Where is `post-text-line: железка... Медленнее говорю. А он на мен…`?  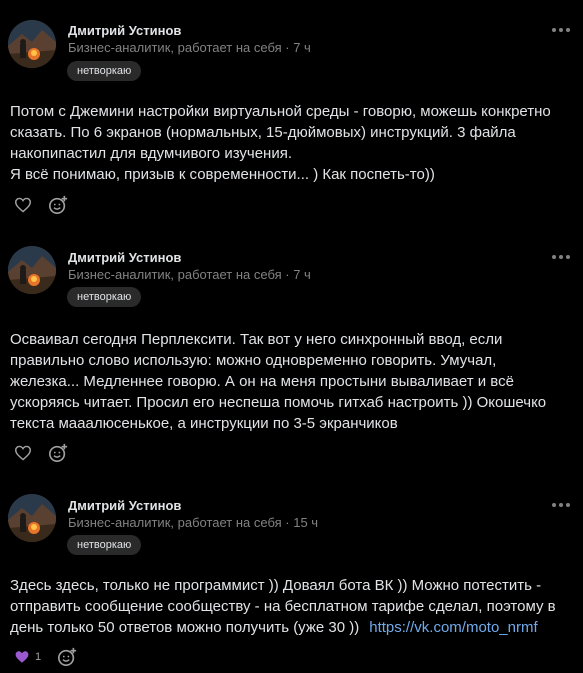 post-text-line: железка... Медленнее говорю. А он на мен… is located at coordinates (262, 381).